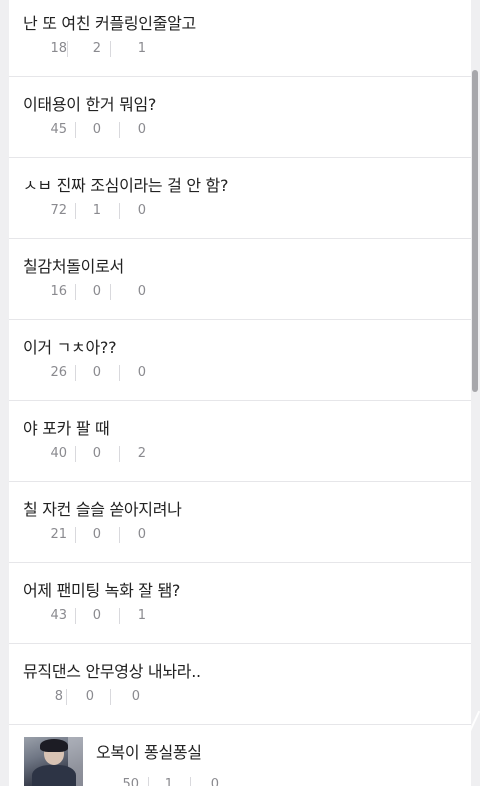 This screenshot has width=480, height=786. Describe the element at coordinates (109, 697) in the screenshot. I see `post-stats: 8 0 0` at that location.